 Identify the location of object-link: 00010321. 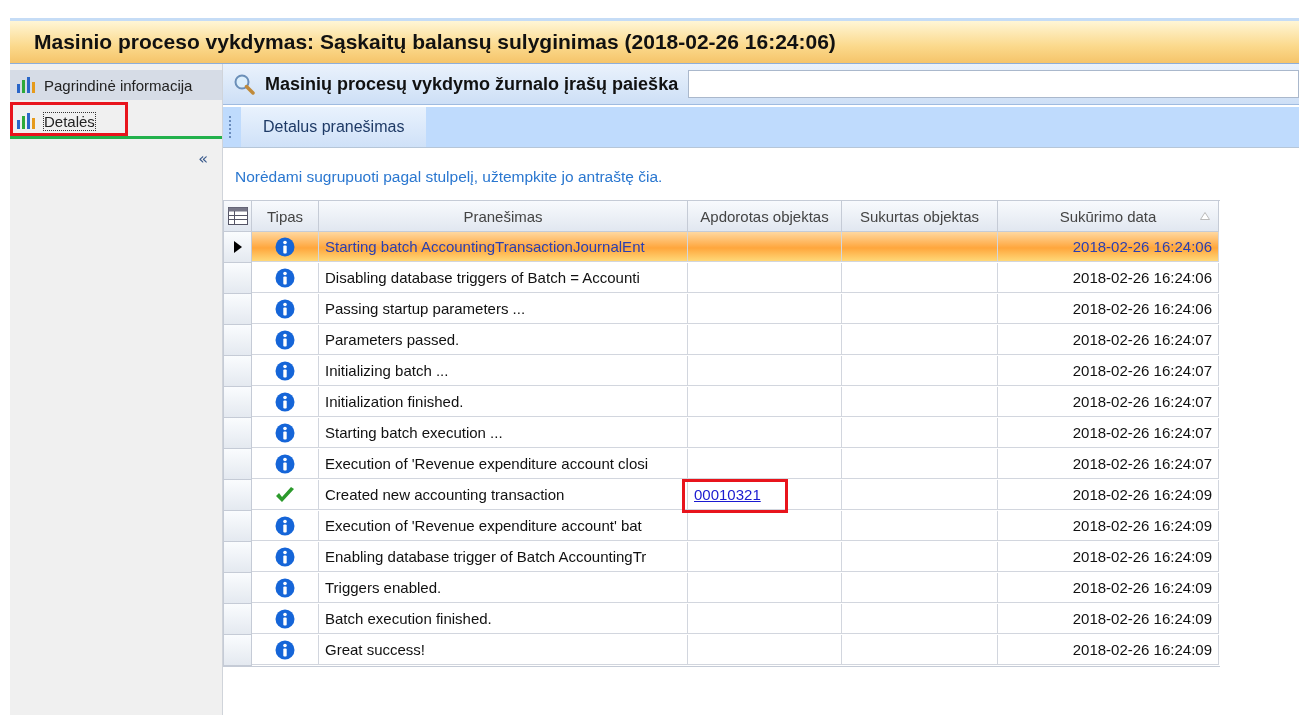
(727, 494).